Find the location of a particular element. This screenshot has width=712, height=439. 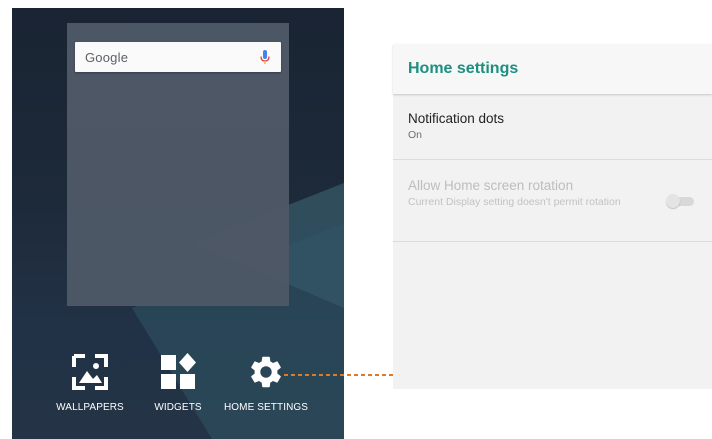

wallpaper-icon is located at coordinates (90, 372).